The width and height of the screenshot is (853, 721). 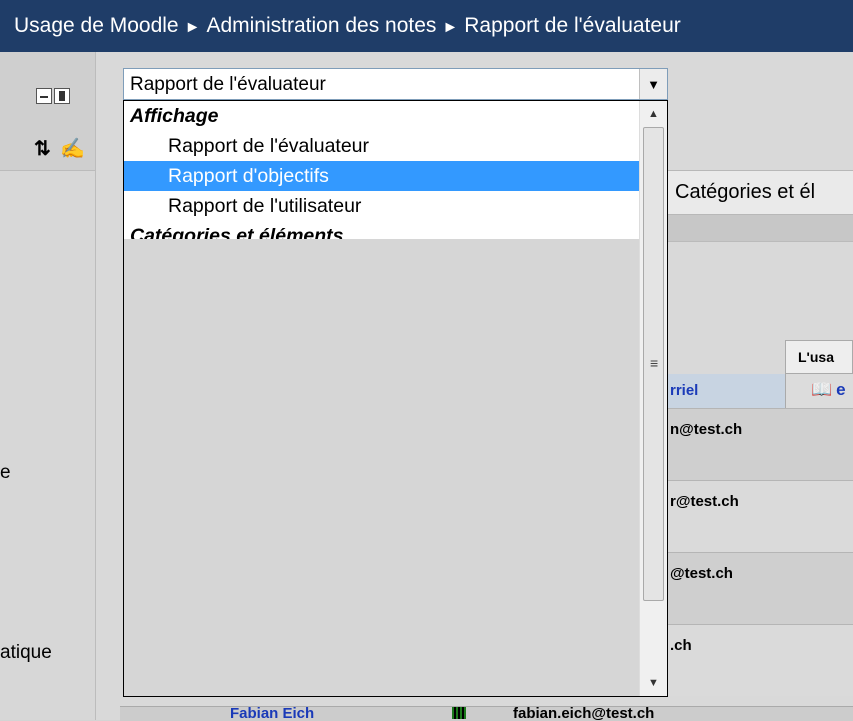 What do you see at coordinates (653, 84) in the screenshot?
I see `chevron-down-icon: ▼` at bounding box center [653, 84].